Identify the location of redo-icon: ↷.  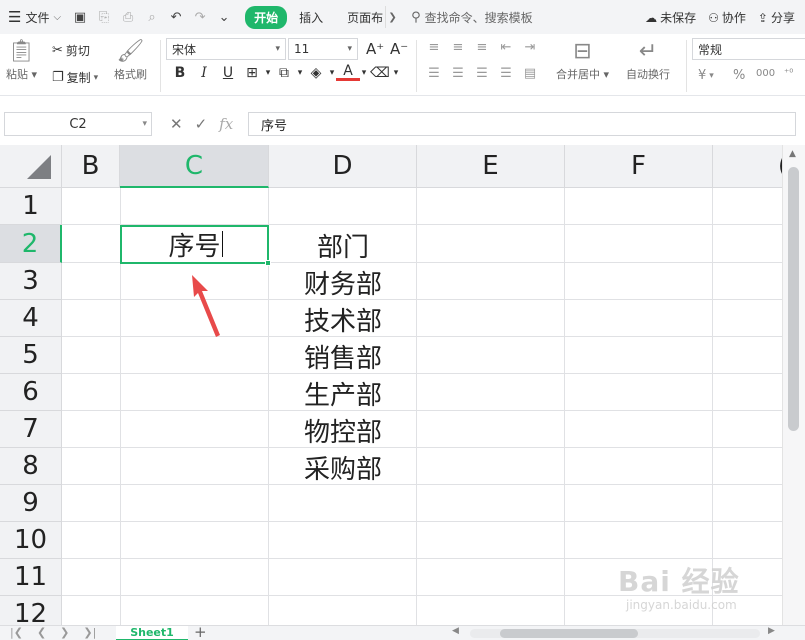
(200, 17).